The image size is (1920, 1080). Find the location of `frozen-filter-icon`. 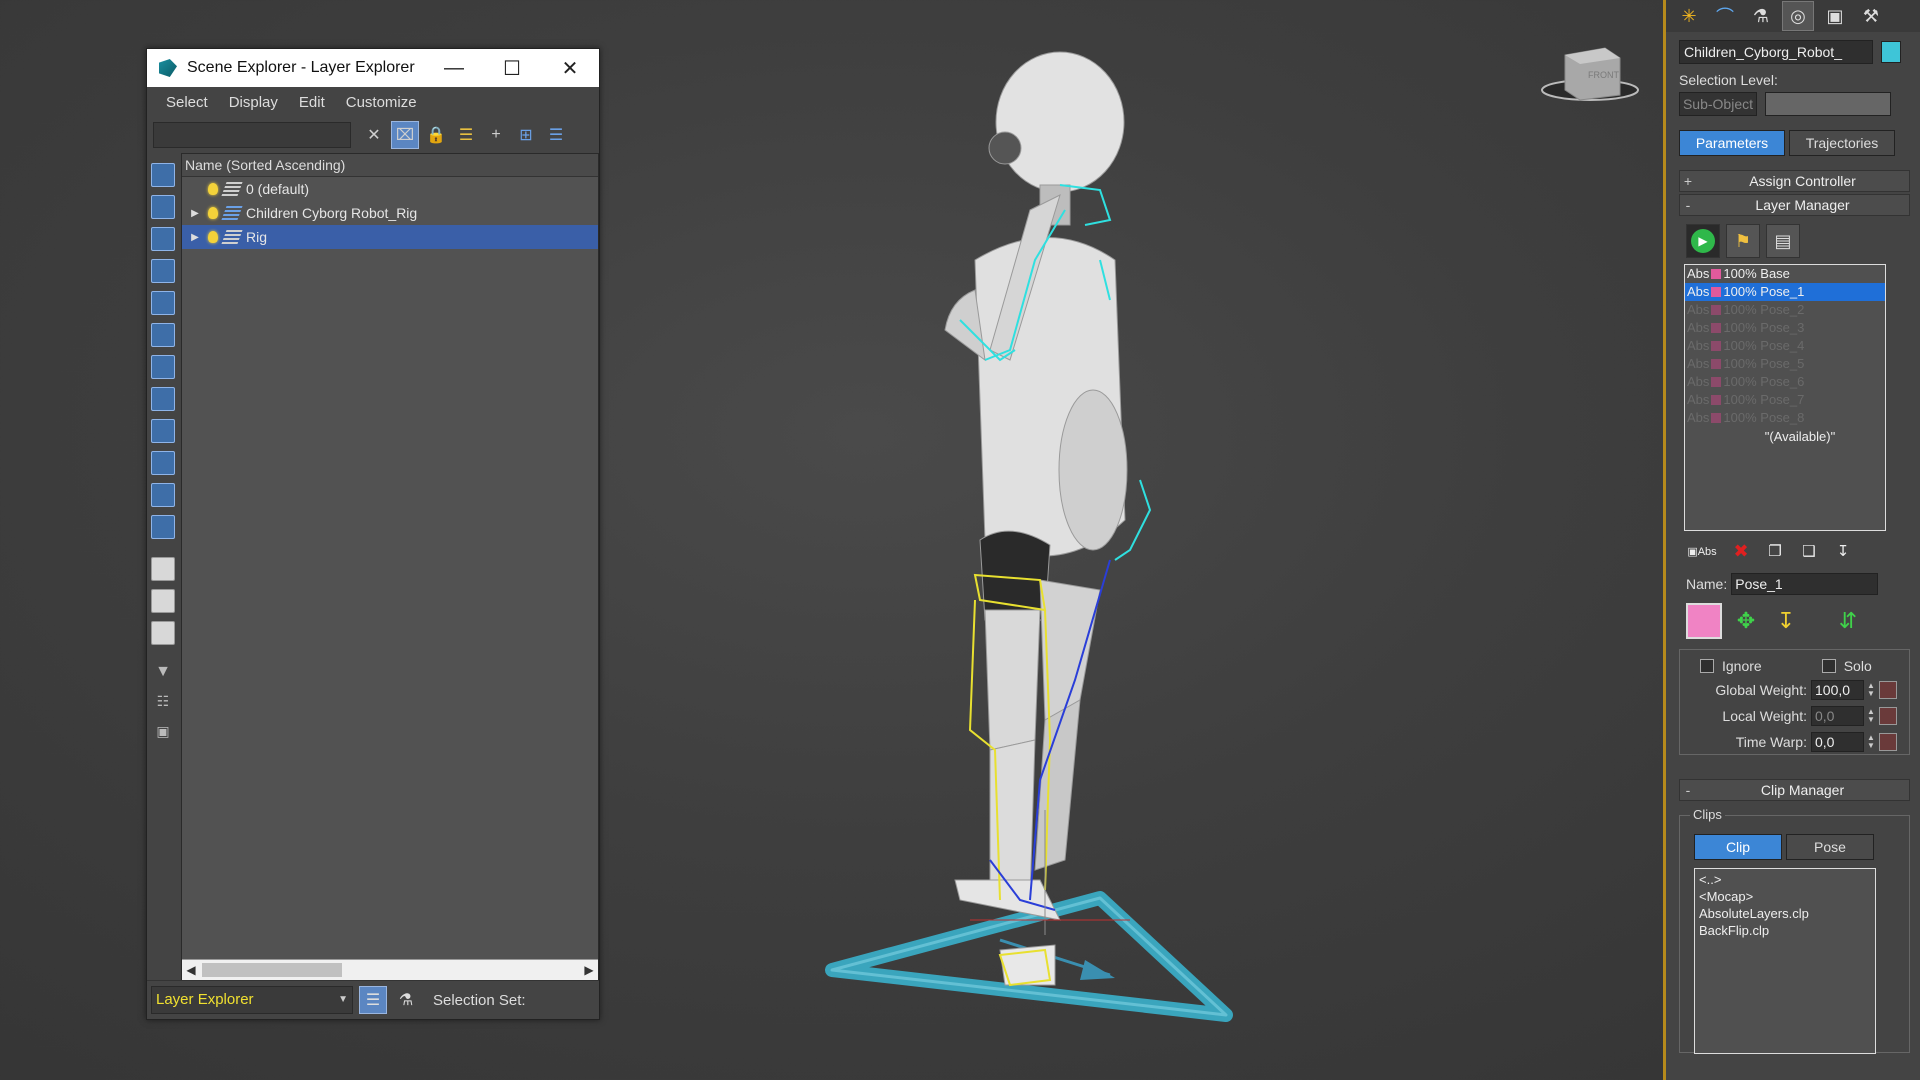

frozen-filter-icon is located at coordinates (163, 527).